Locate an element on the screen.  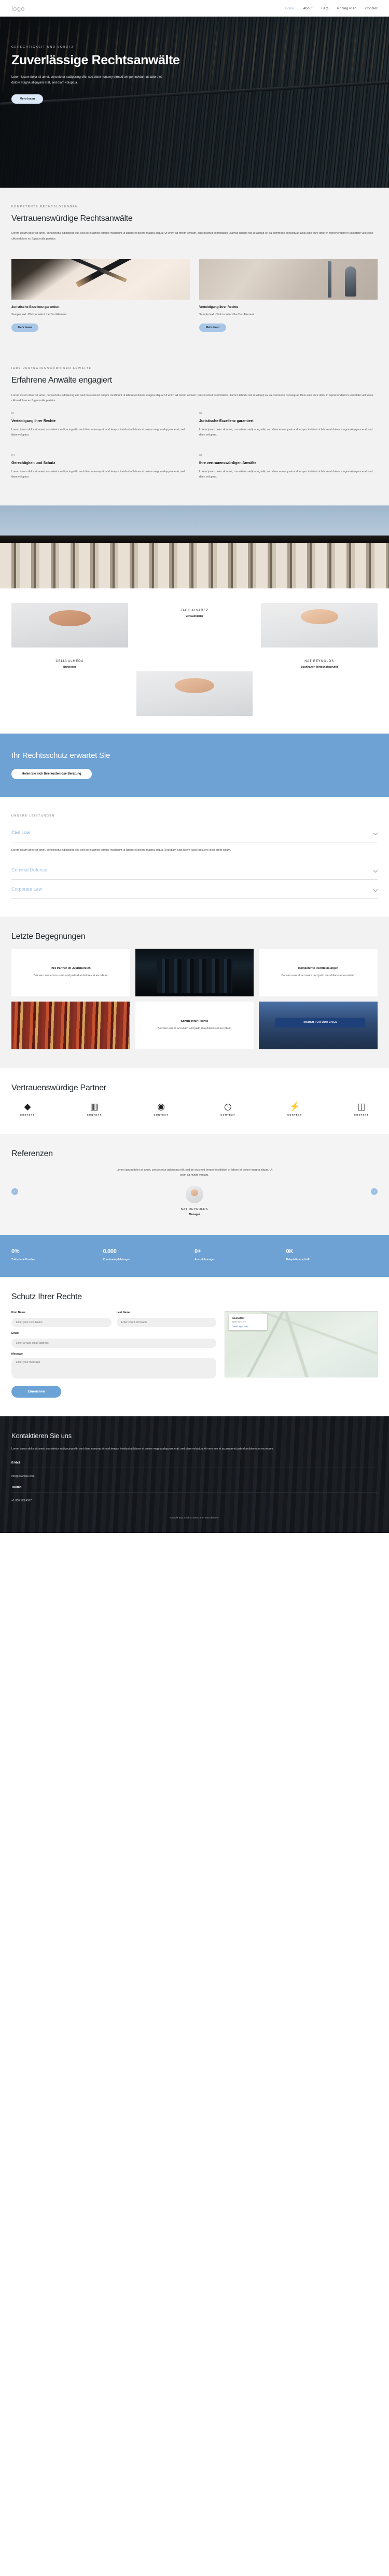
message-field-group: Message is located at coordinates (114, 1367).